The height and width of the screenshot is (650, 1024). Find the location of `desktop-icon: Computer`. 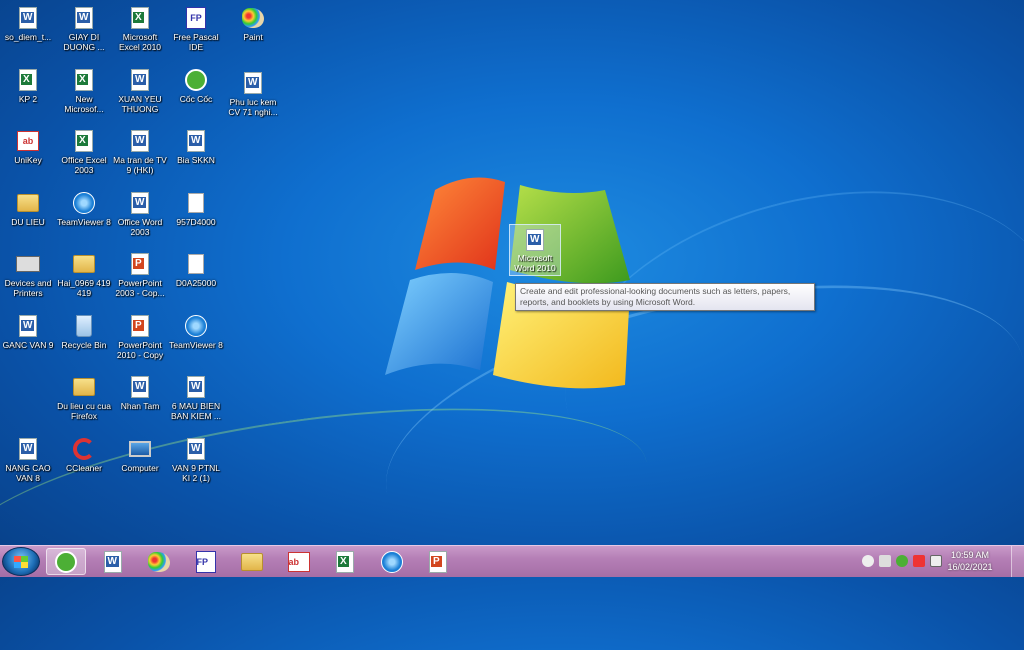

desktop-icon: Computer is located at coordinates (140, 455).